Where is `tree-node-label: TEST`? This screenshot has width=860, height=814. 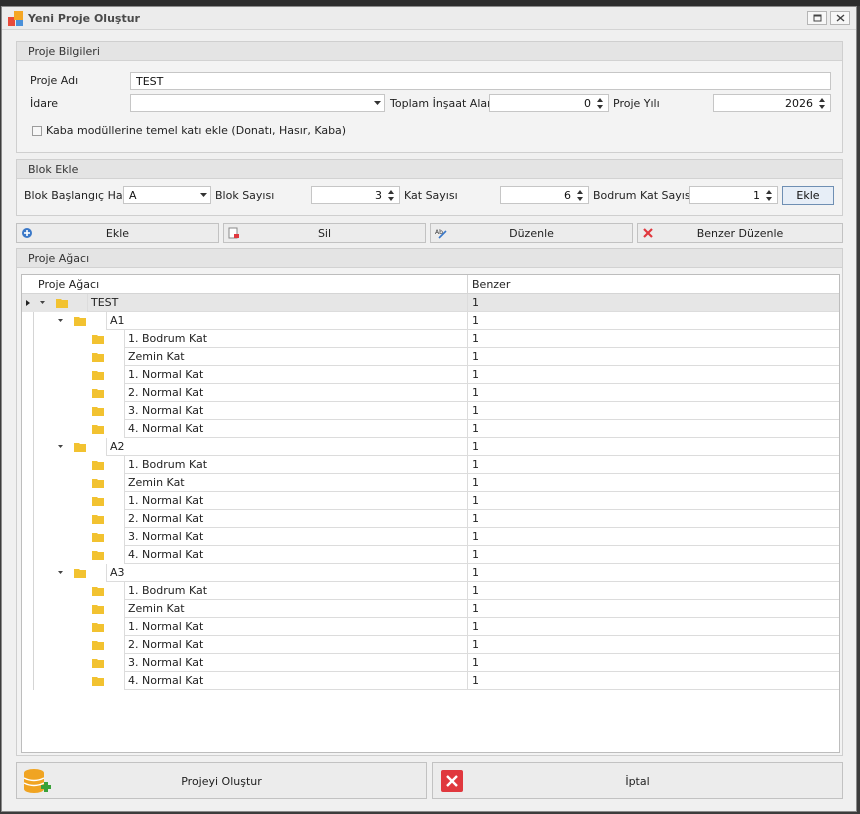 tree-node-label: TEST is located at coordinates (277, 303).